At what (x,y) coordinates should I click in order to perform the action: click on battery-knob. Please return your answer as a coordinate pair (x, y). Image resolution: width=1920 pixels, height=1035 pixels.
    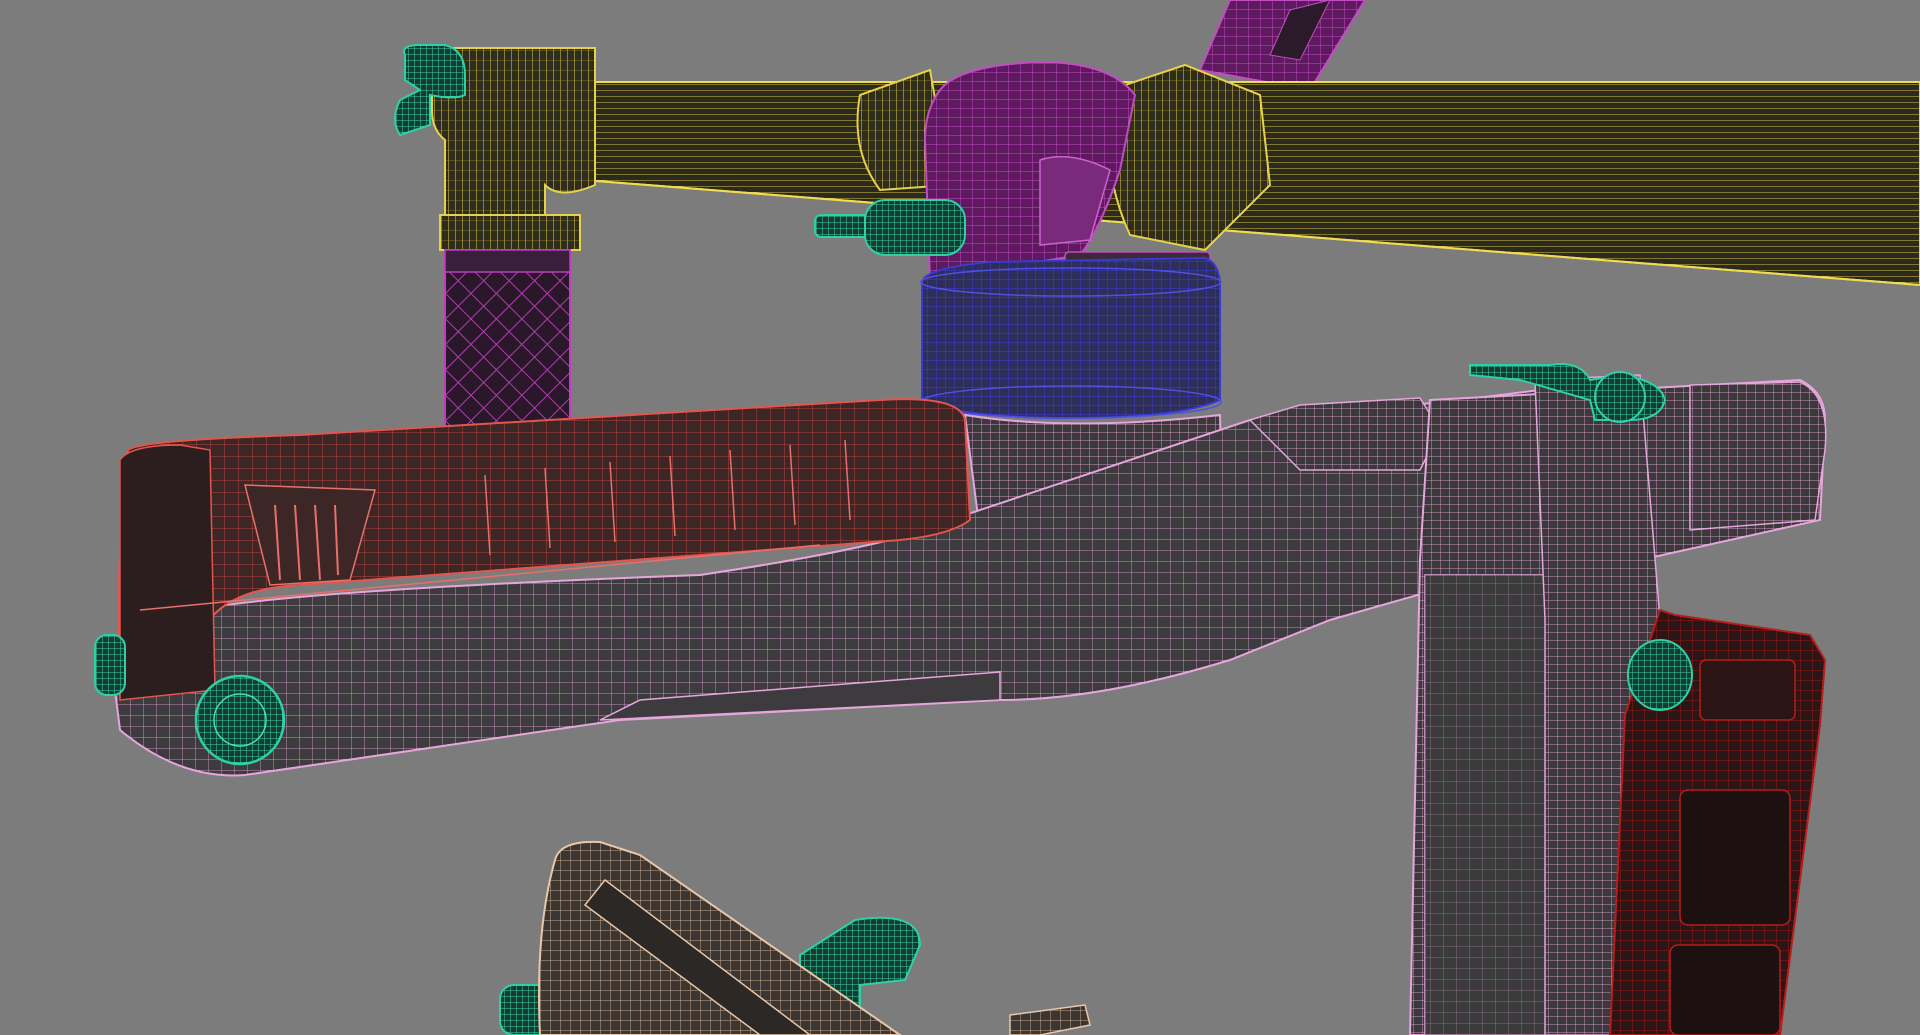
    Looking at the image, I should click on (240, 720).